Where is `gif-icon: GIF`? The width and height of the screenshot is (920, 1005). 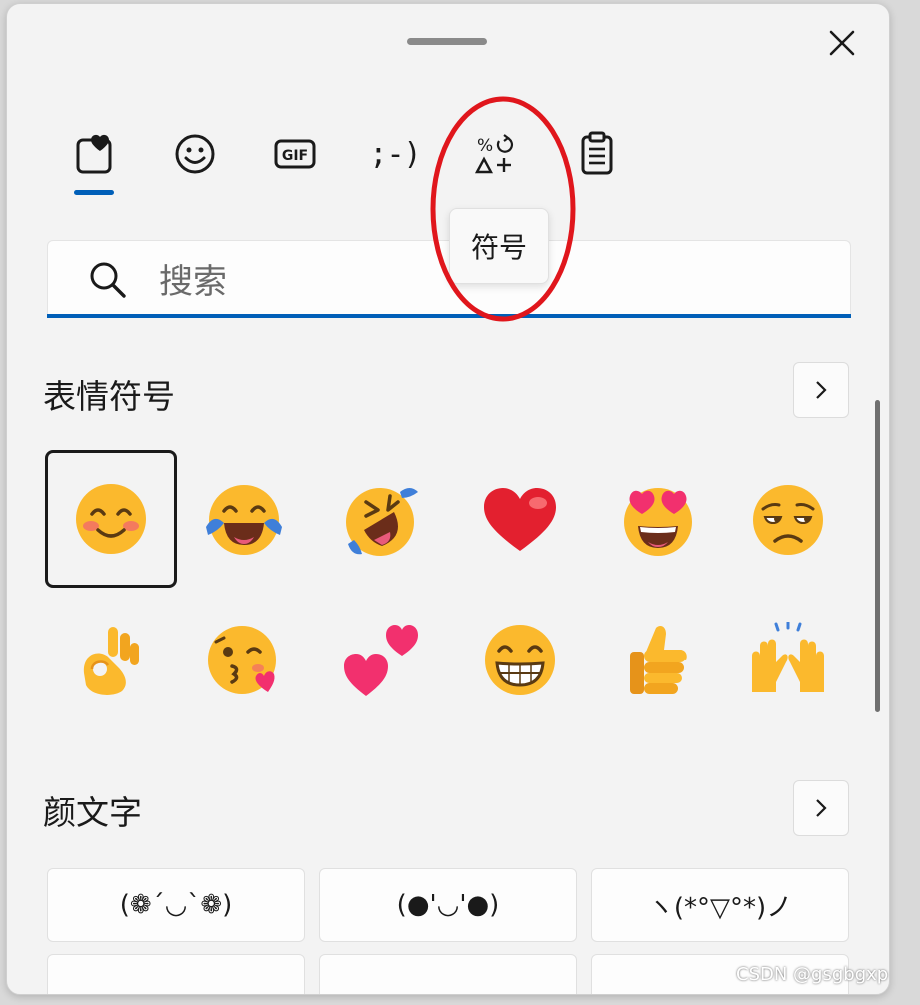
gif-icon: GIF is located at coordinates (295, 154).